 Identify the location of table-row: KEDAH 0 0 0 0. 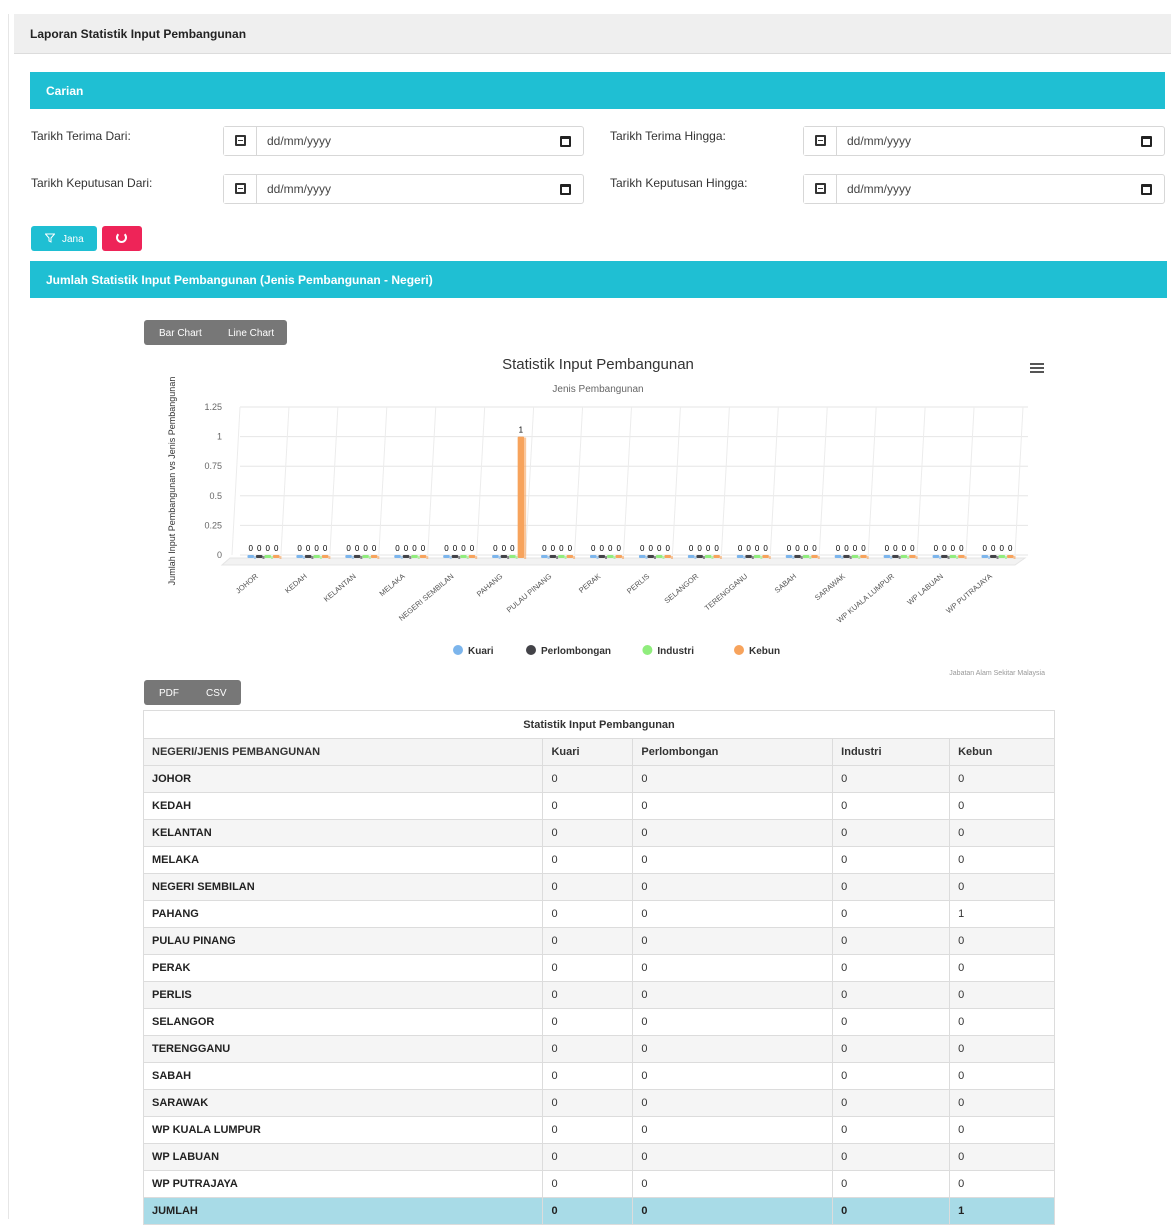
(598, 806).